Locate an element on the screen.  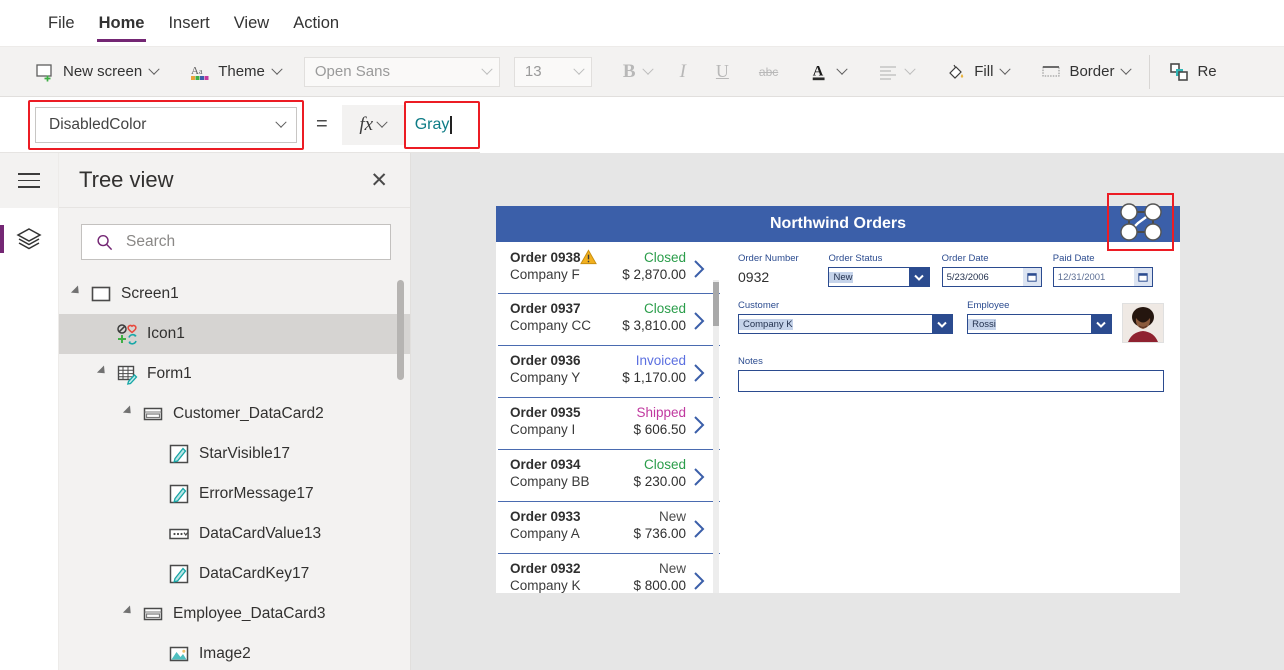
network-nodes-icon is located at coordinates (1141, 222).